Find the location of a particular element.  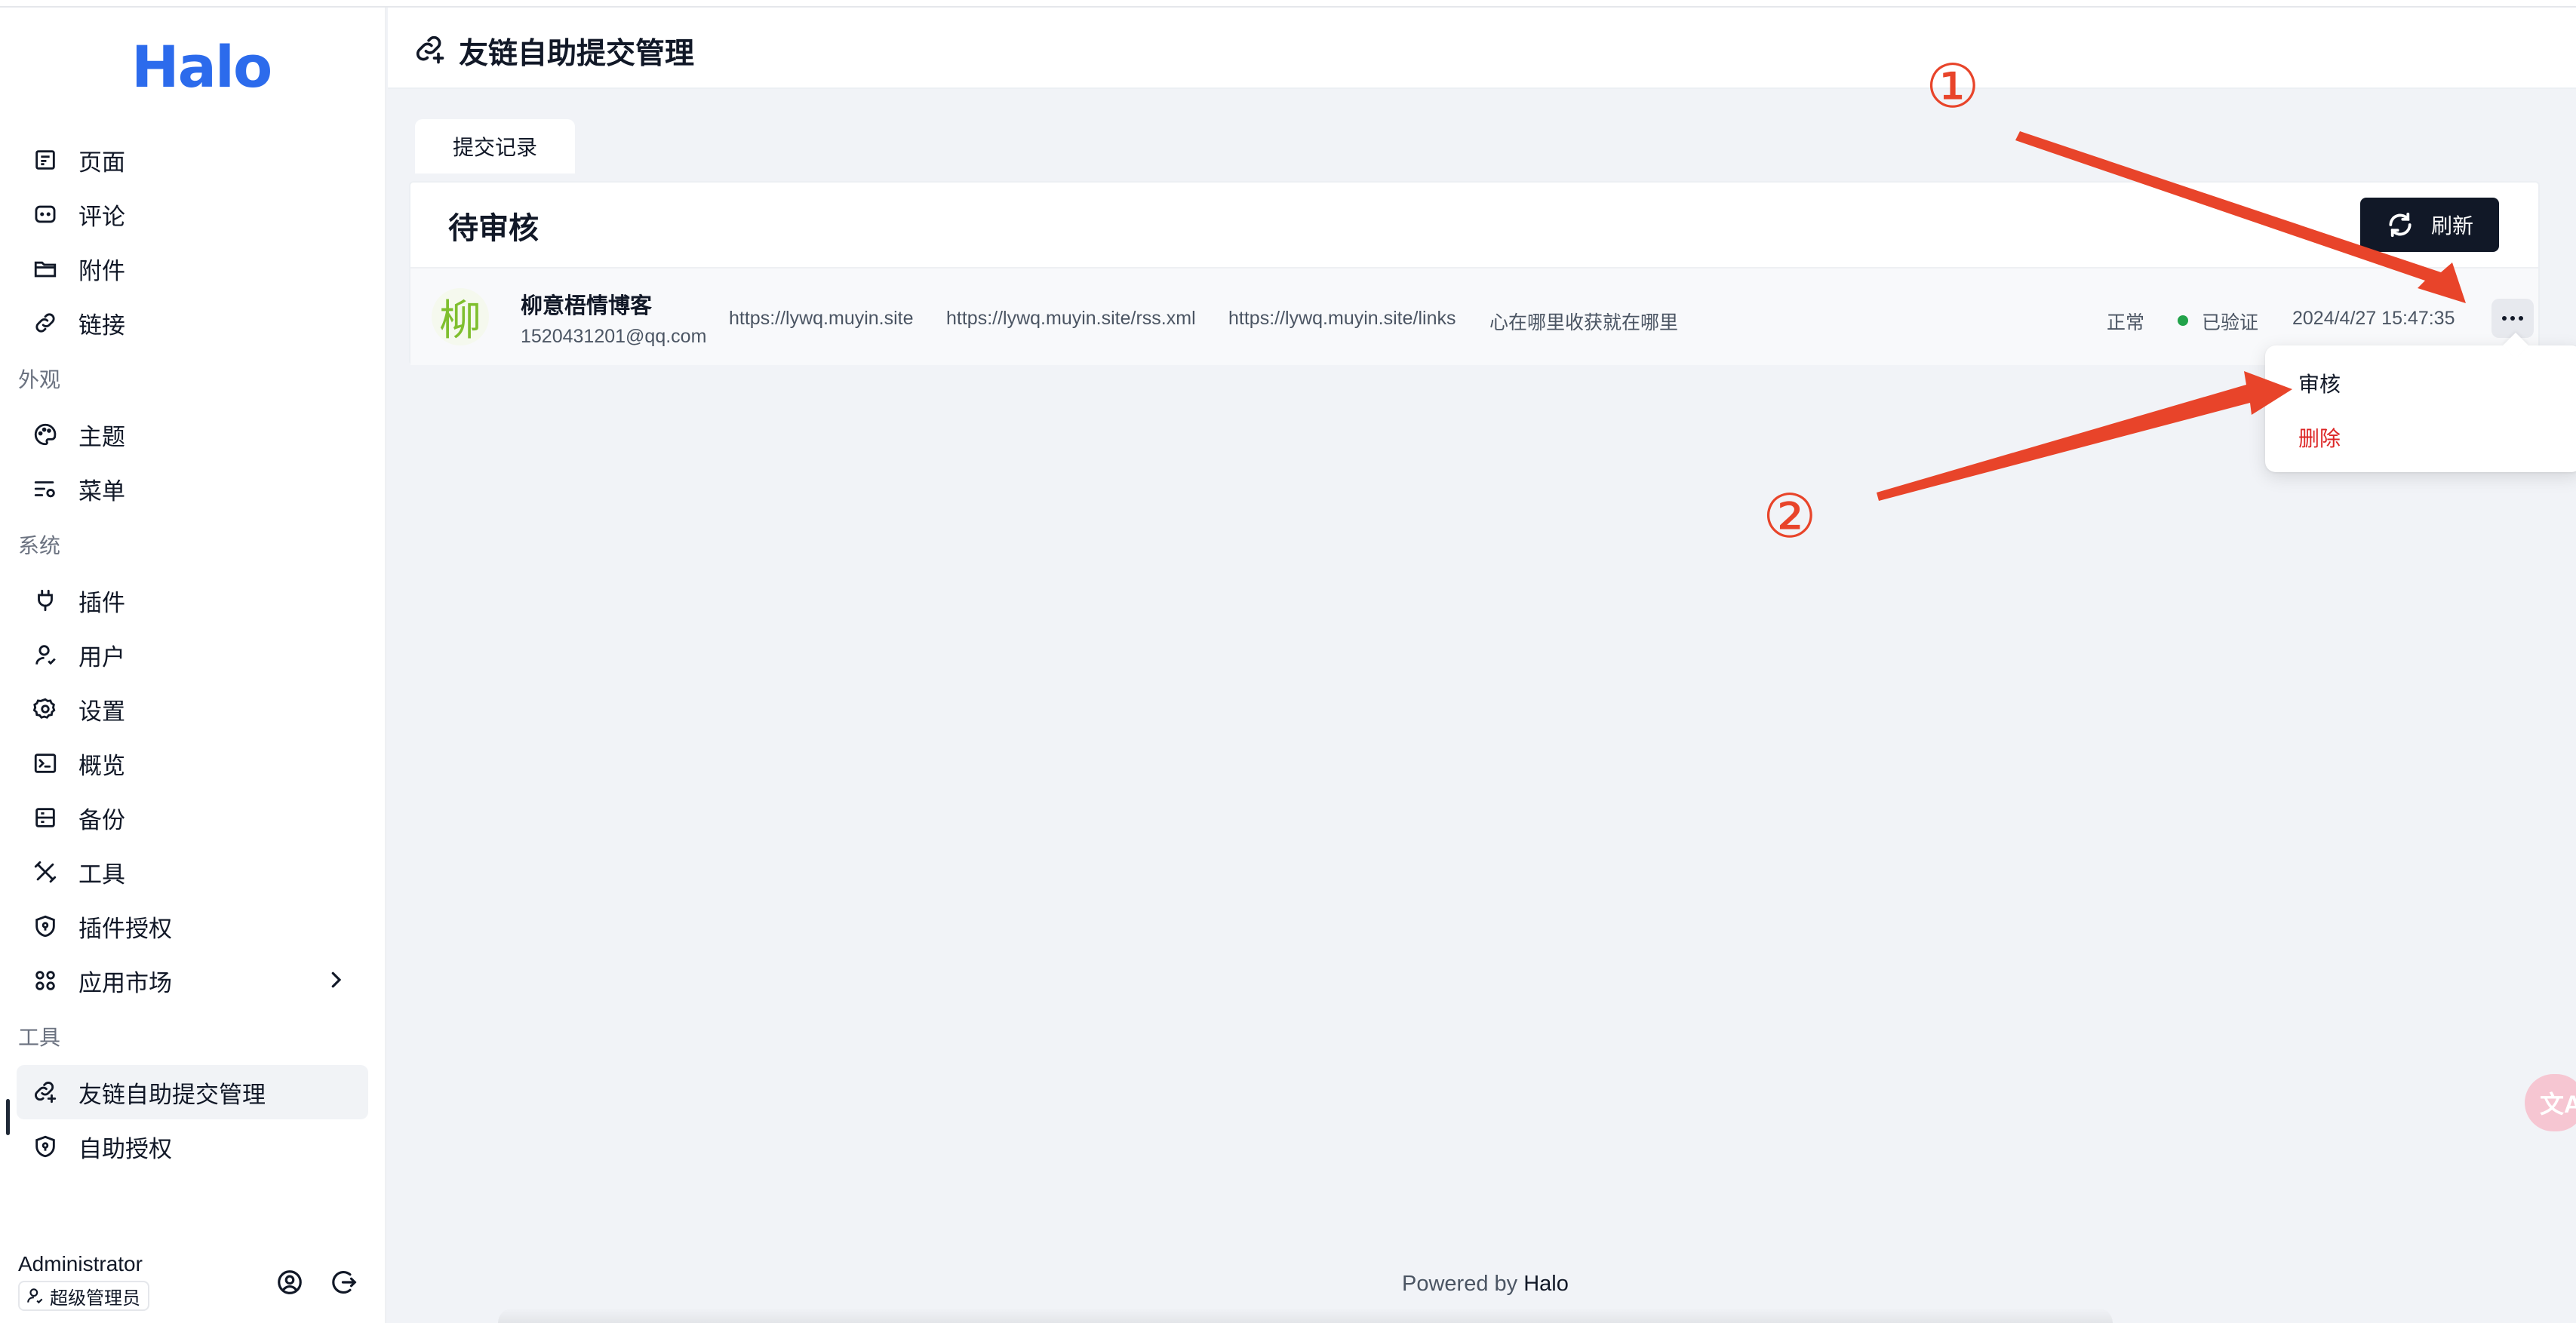

sidebar-item-themes: 主题 is located at coordinates (192, 434).